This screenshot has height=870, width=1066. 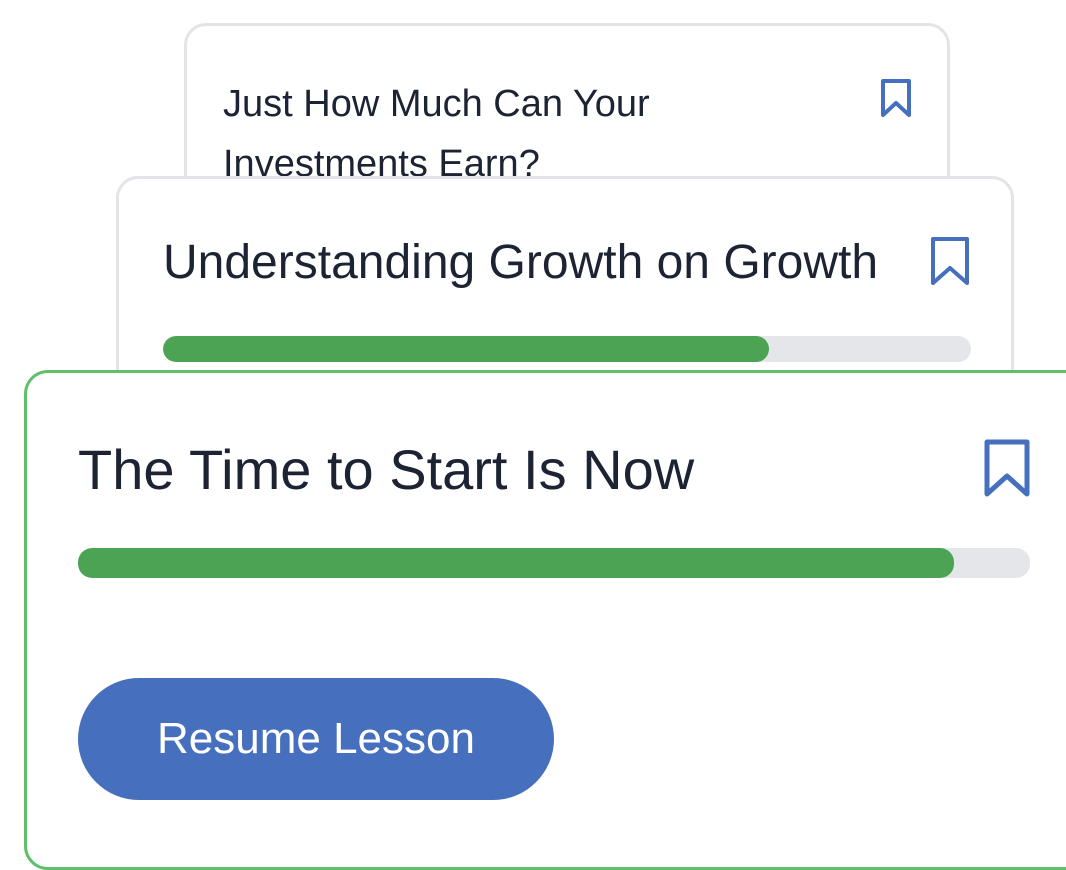 I want to click on lesson-title: Understanding Growth on Growth, so click(x=521, y=262).